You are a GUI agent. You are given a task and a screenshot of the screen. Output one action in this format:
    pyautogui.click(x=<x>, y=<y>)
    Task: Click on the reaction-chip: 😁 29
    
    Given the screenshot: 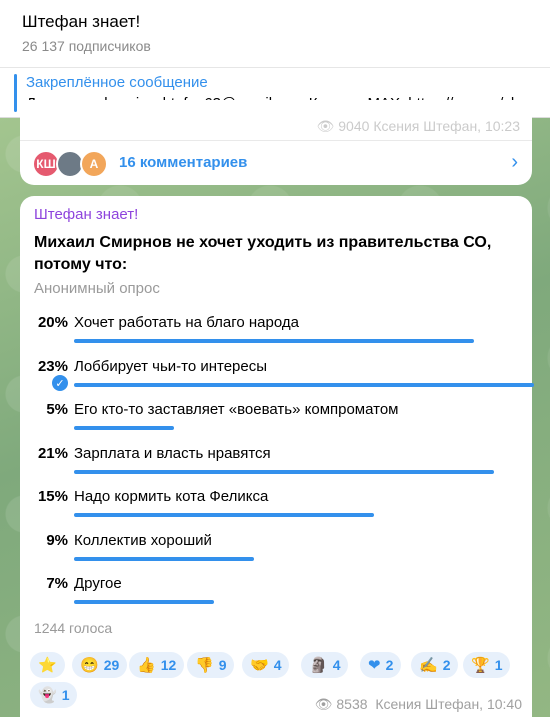 What is the action you would take?
    pyautogui.click(x=100, y=665)
    